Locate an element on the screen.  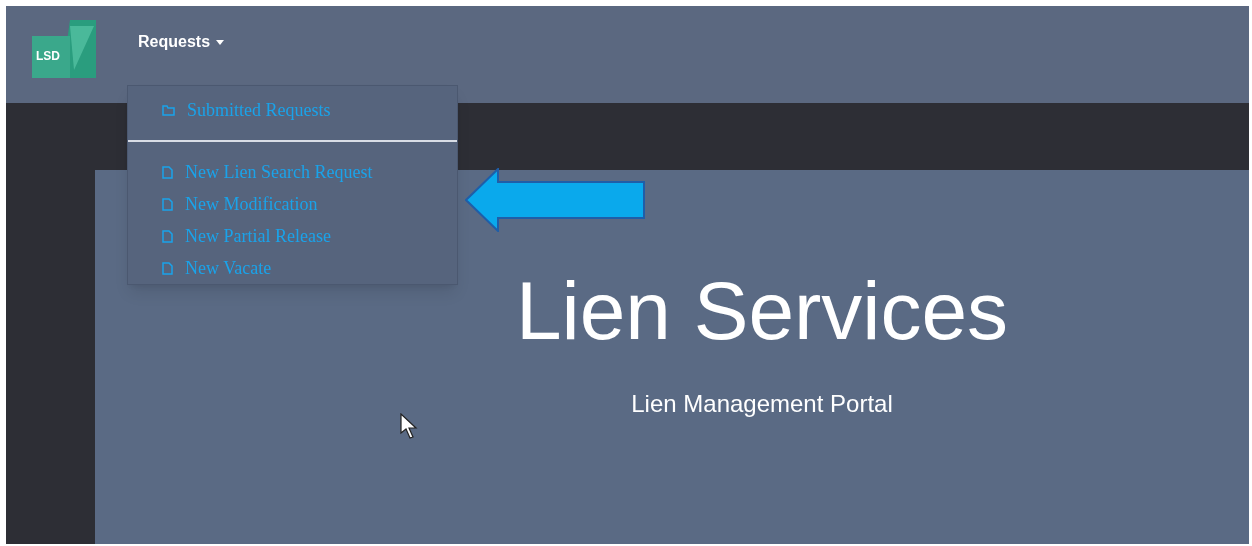
requests-menu: Requests is located at coordinates (181, 42).